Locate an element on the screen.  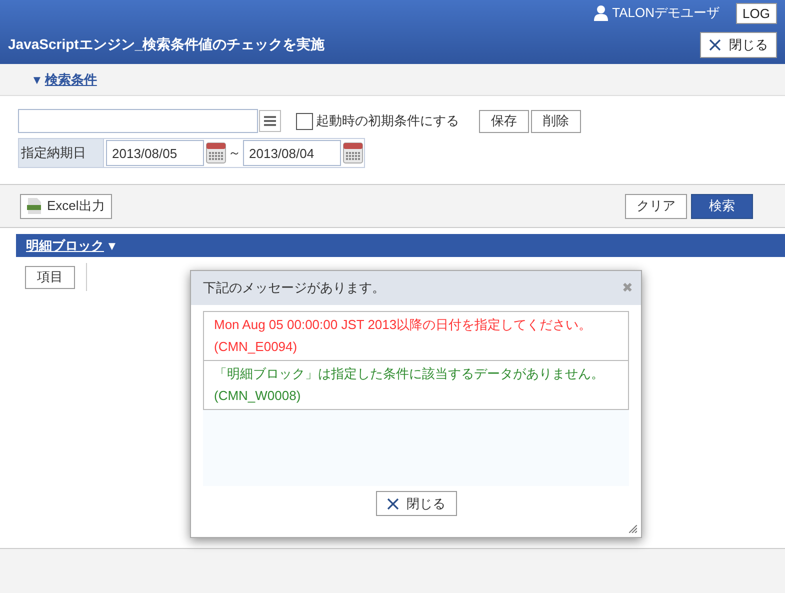
dialog-close-button: 閉じる is located at coordinates (416, 503).